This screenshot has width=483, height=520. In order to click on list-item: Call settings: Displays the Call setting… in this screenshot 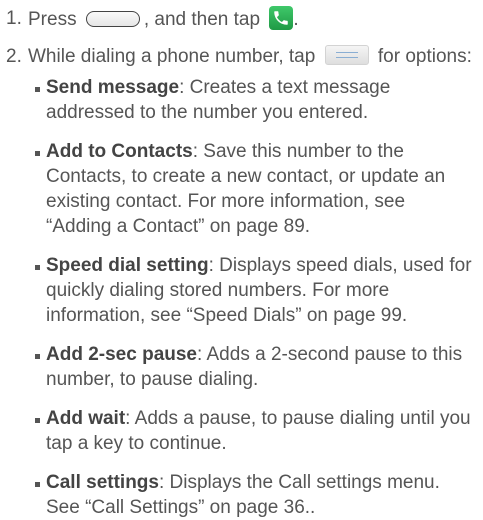, I will do `click(254, 495)`.